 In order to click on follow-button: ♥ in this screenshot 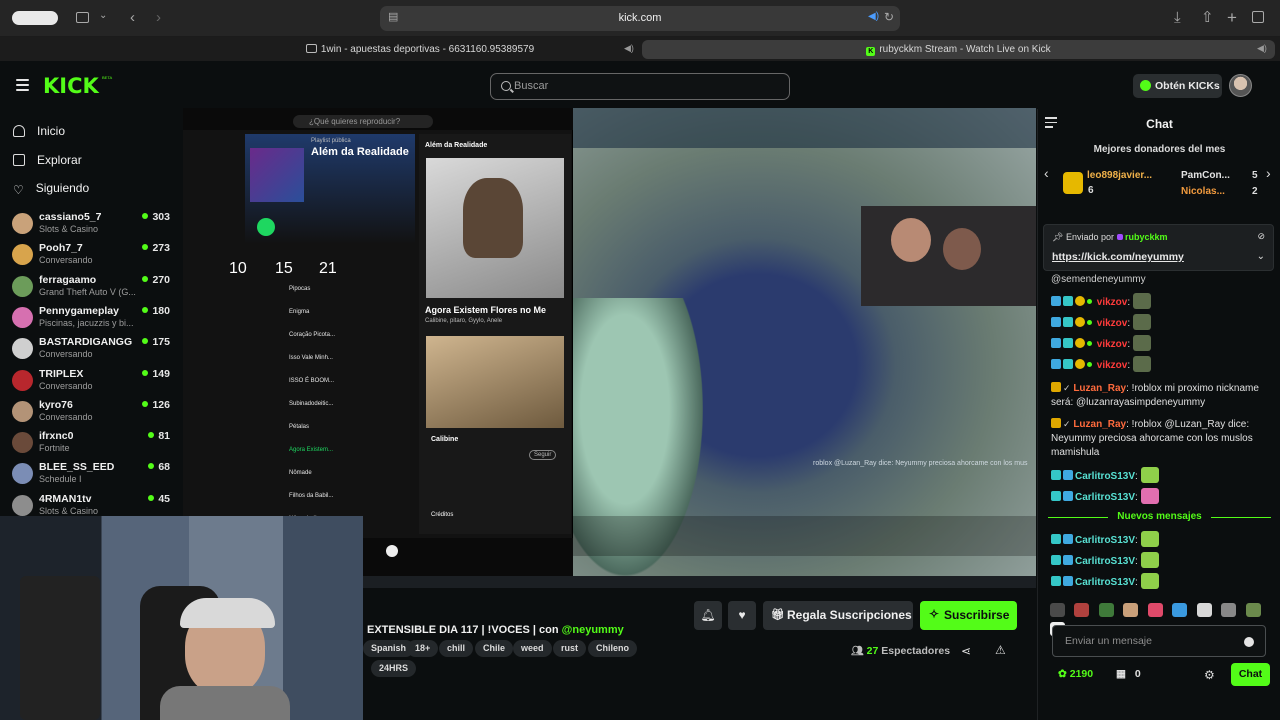, I will do `click(742, 615)`.